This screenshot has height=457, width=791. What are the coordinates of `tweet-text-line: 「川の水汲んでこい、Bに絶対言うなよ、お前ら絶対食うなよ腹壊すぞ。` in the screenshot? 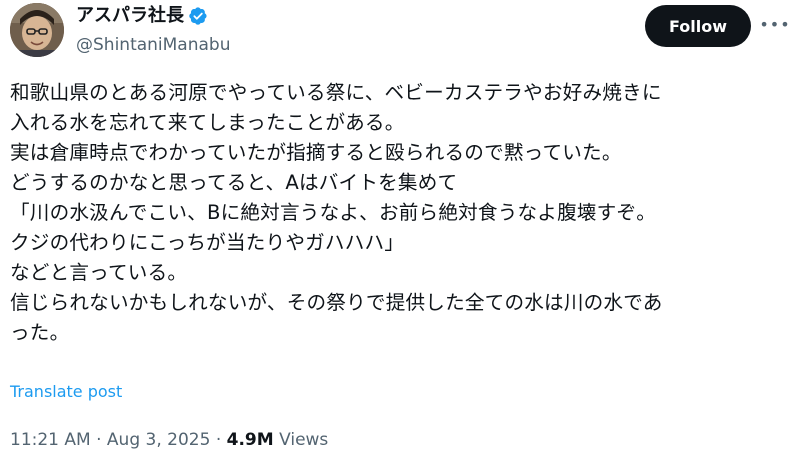 It's located at (333, 212).